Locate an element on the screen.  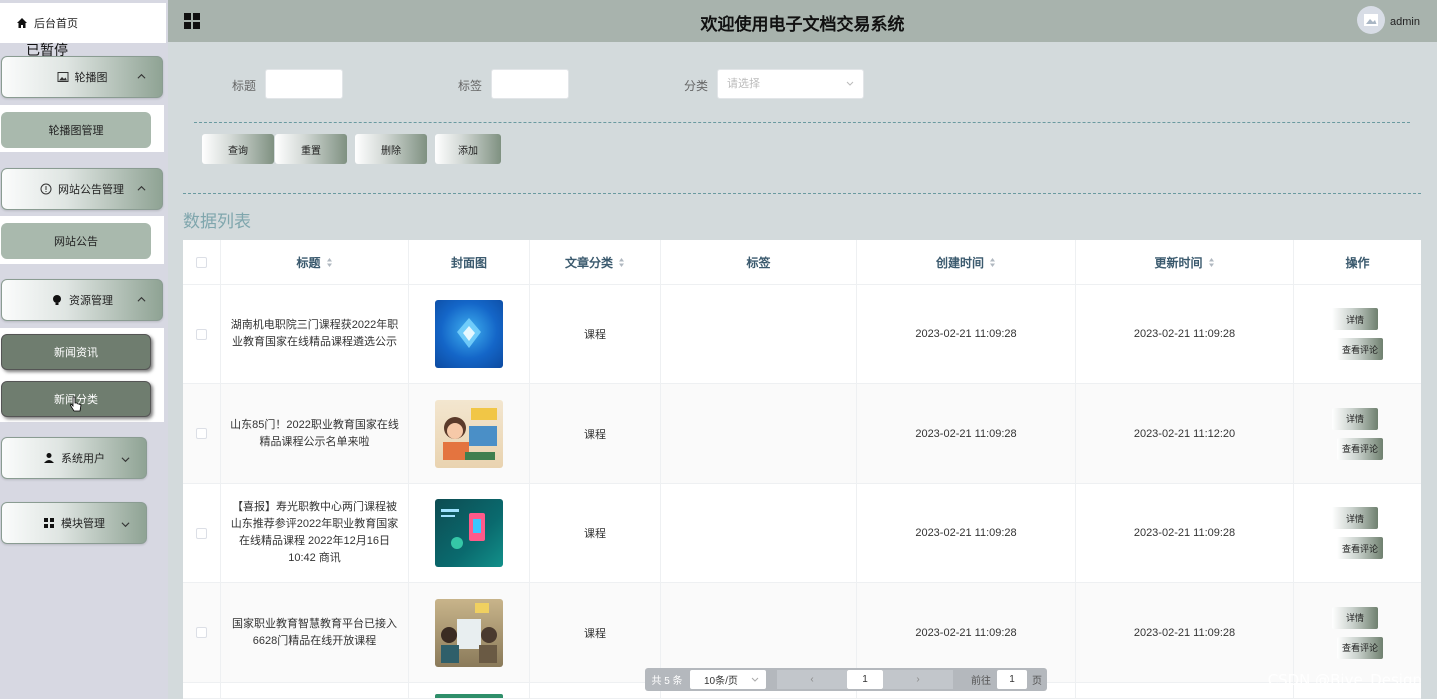
reset-button: 重置 is located at coordinates (311, 149).